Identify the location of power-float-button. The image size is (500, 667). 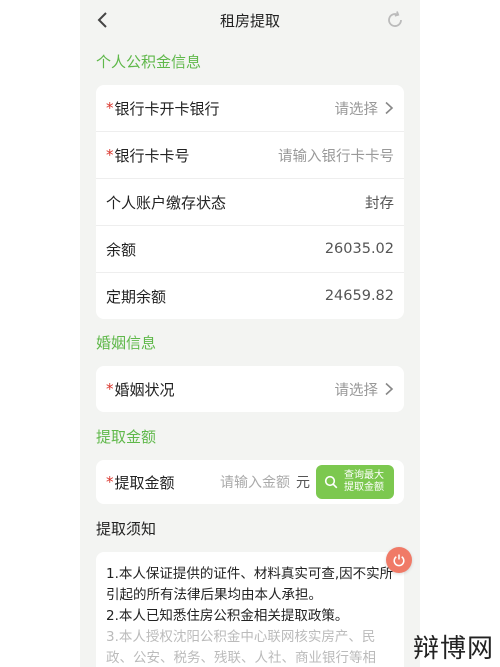
(399, 560).